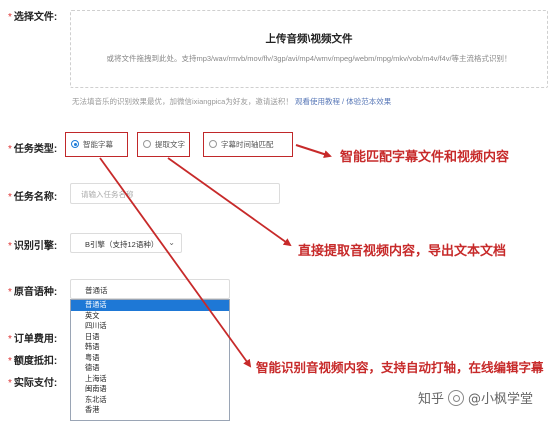 The height and width of the screenshot is (421, 554). What do you see at coordinates (150, 289) in the screenshot?
I see `language-select: 普通话` at bounding box center [150, 289].